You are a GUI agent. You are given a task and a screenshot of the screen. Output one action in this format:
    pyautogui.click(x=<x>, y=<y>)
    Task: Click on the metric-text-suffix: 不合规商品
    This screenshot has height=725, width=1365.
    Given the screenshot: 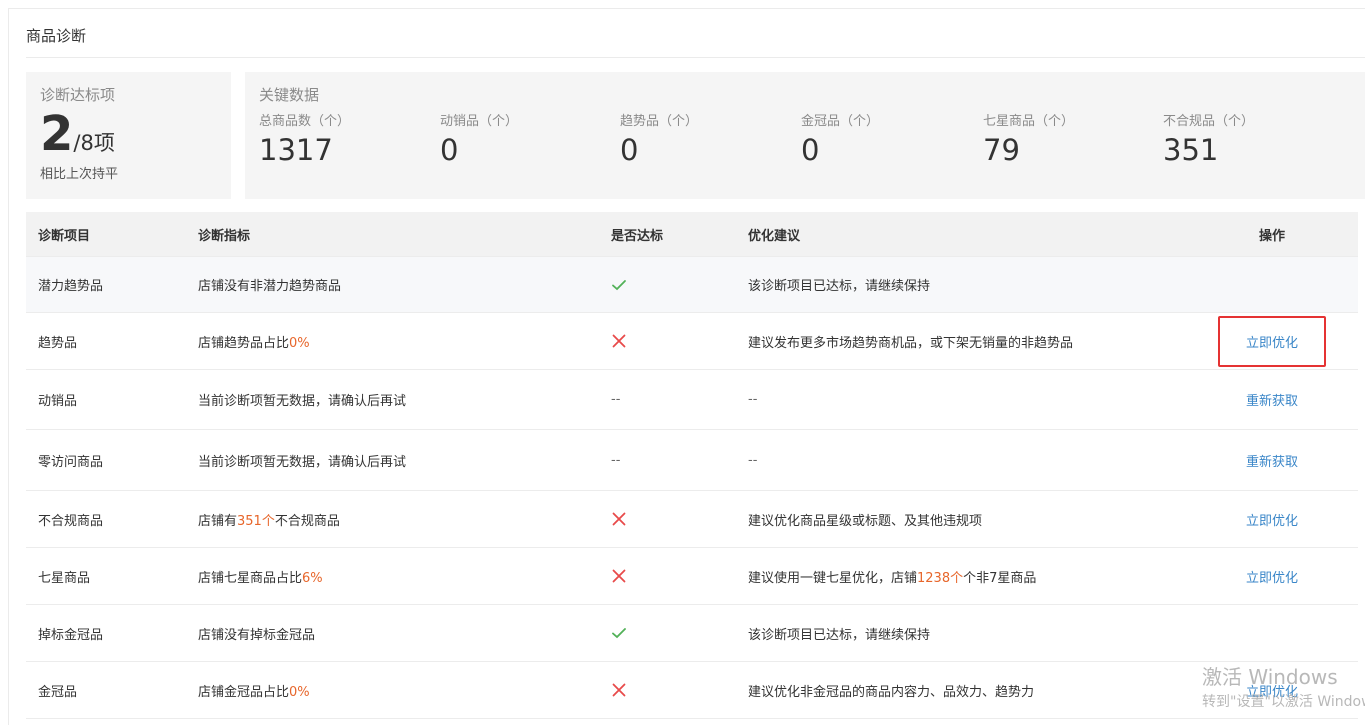 What is the action you would take?
    pyautogui.click(x=307, y=521)
    